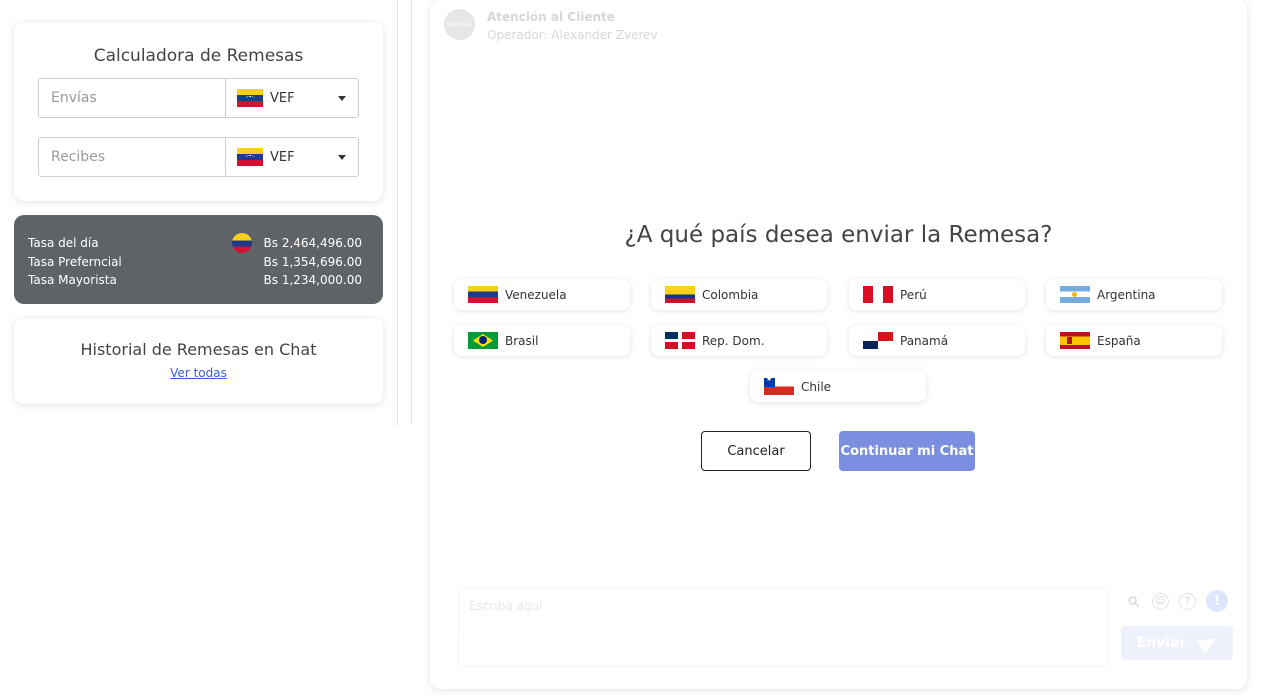 Image resolution: width=1280 pixels, height=698 pixels. Describe the element at coordinates (1160, 601) in the screenshot. I see `emoji-icon: ☺` at that location.